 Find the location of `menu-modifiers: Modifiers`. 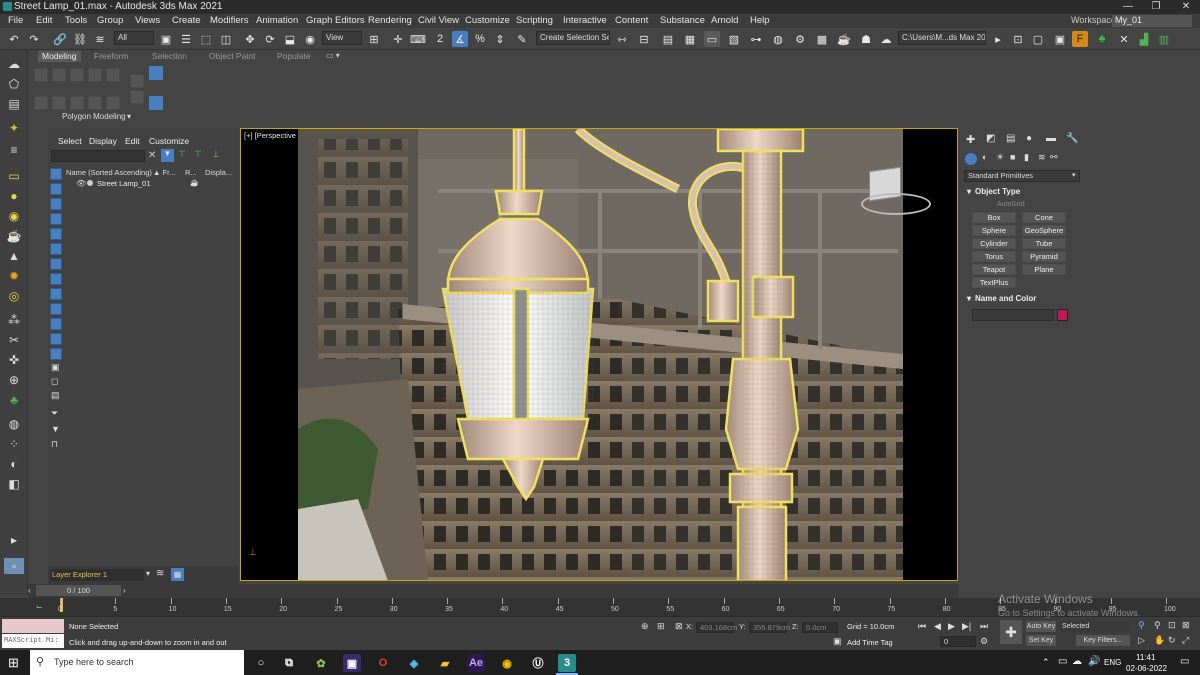

menu-modifiers: Modifiers is located at coordinates (229, 20).